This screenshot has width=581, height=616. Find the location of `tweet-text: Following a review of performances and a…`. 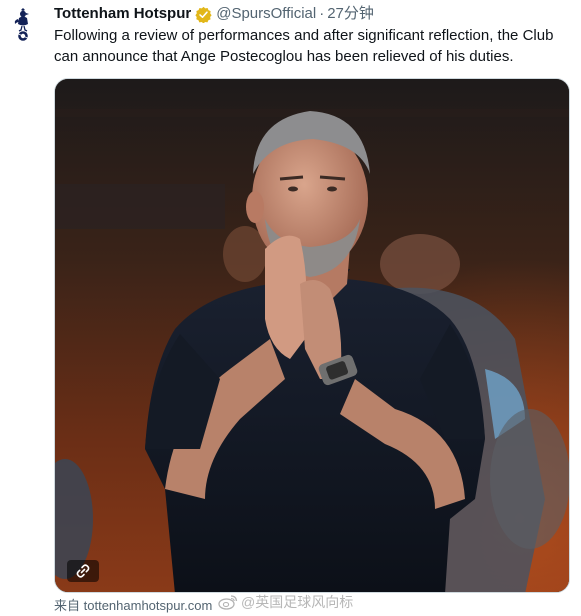

tweet-text: Following a review of performances and a… is located at coordinates (304, 46).